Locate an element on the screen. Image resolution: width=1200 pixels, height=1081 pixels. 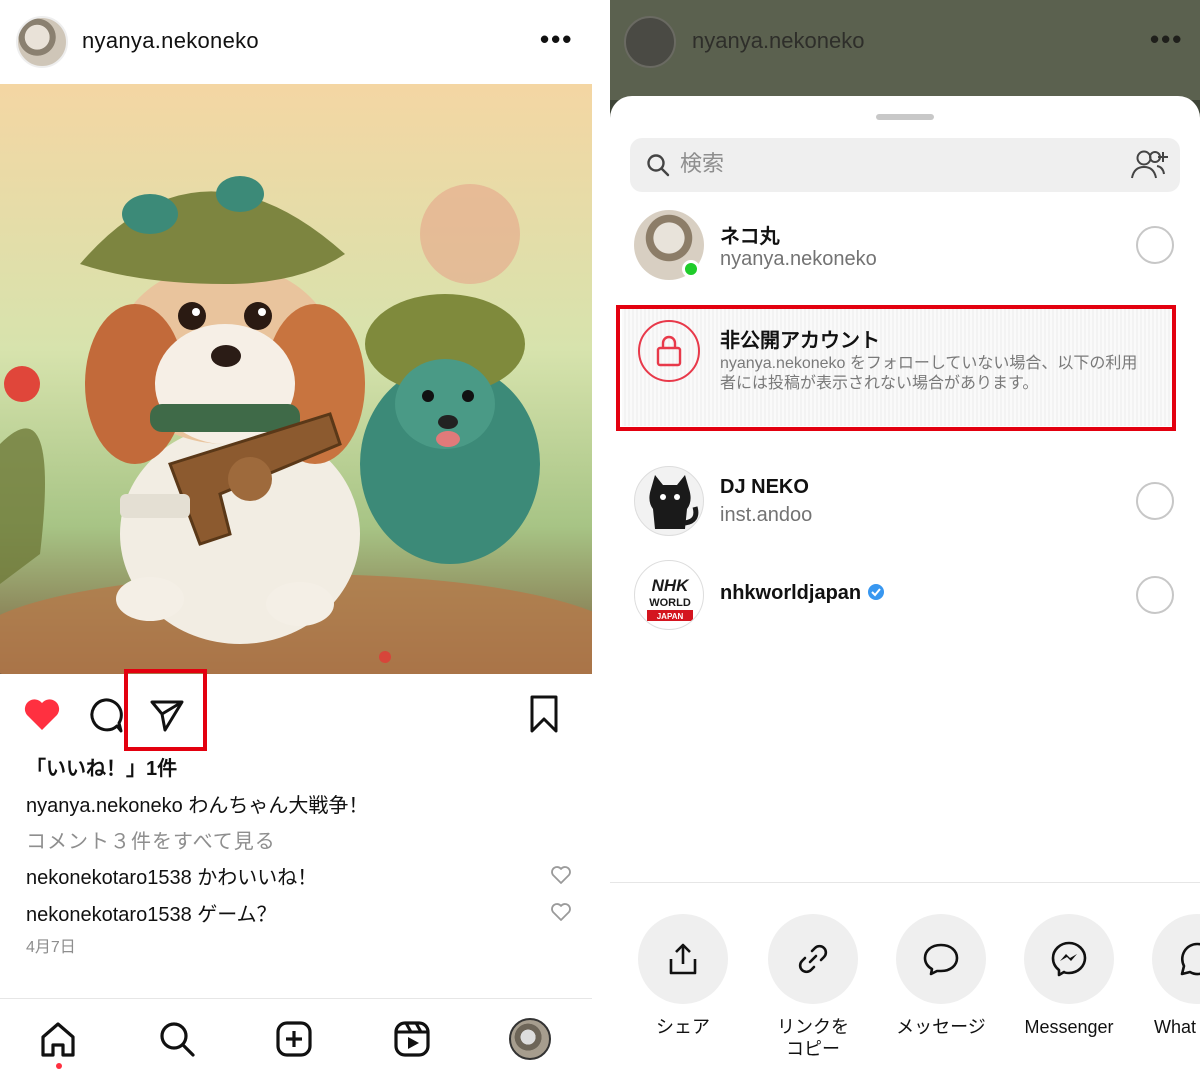
like-heart-icon is located at coordinates (42, 714).